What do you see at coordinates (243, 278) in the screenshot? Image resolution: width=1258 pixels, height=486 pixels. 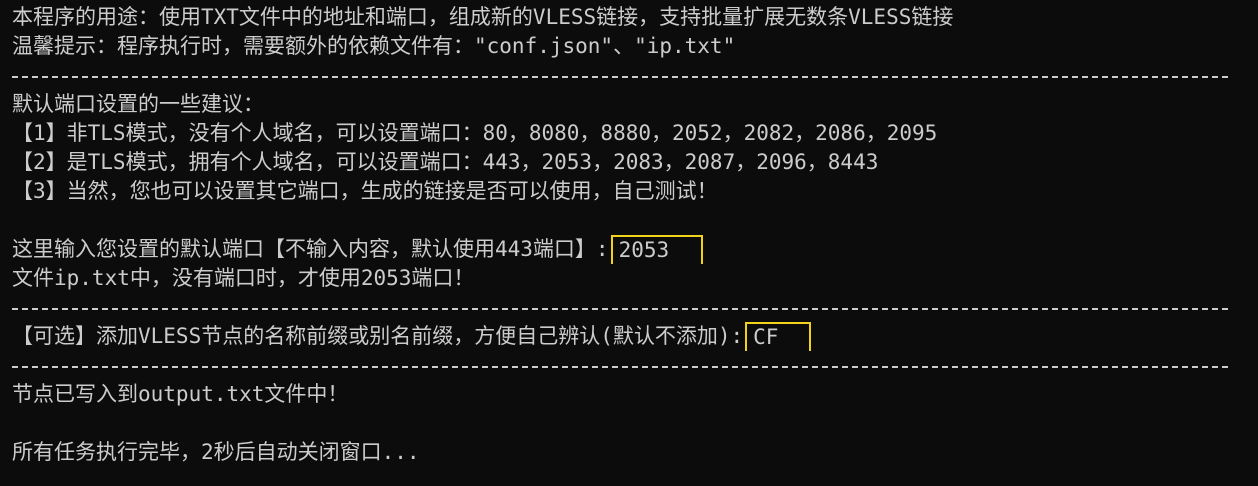 I see `port-note-line: 文件ip.txt中，没有端口时，才使用2053端口！` at bounding box center [243, 278].